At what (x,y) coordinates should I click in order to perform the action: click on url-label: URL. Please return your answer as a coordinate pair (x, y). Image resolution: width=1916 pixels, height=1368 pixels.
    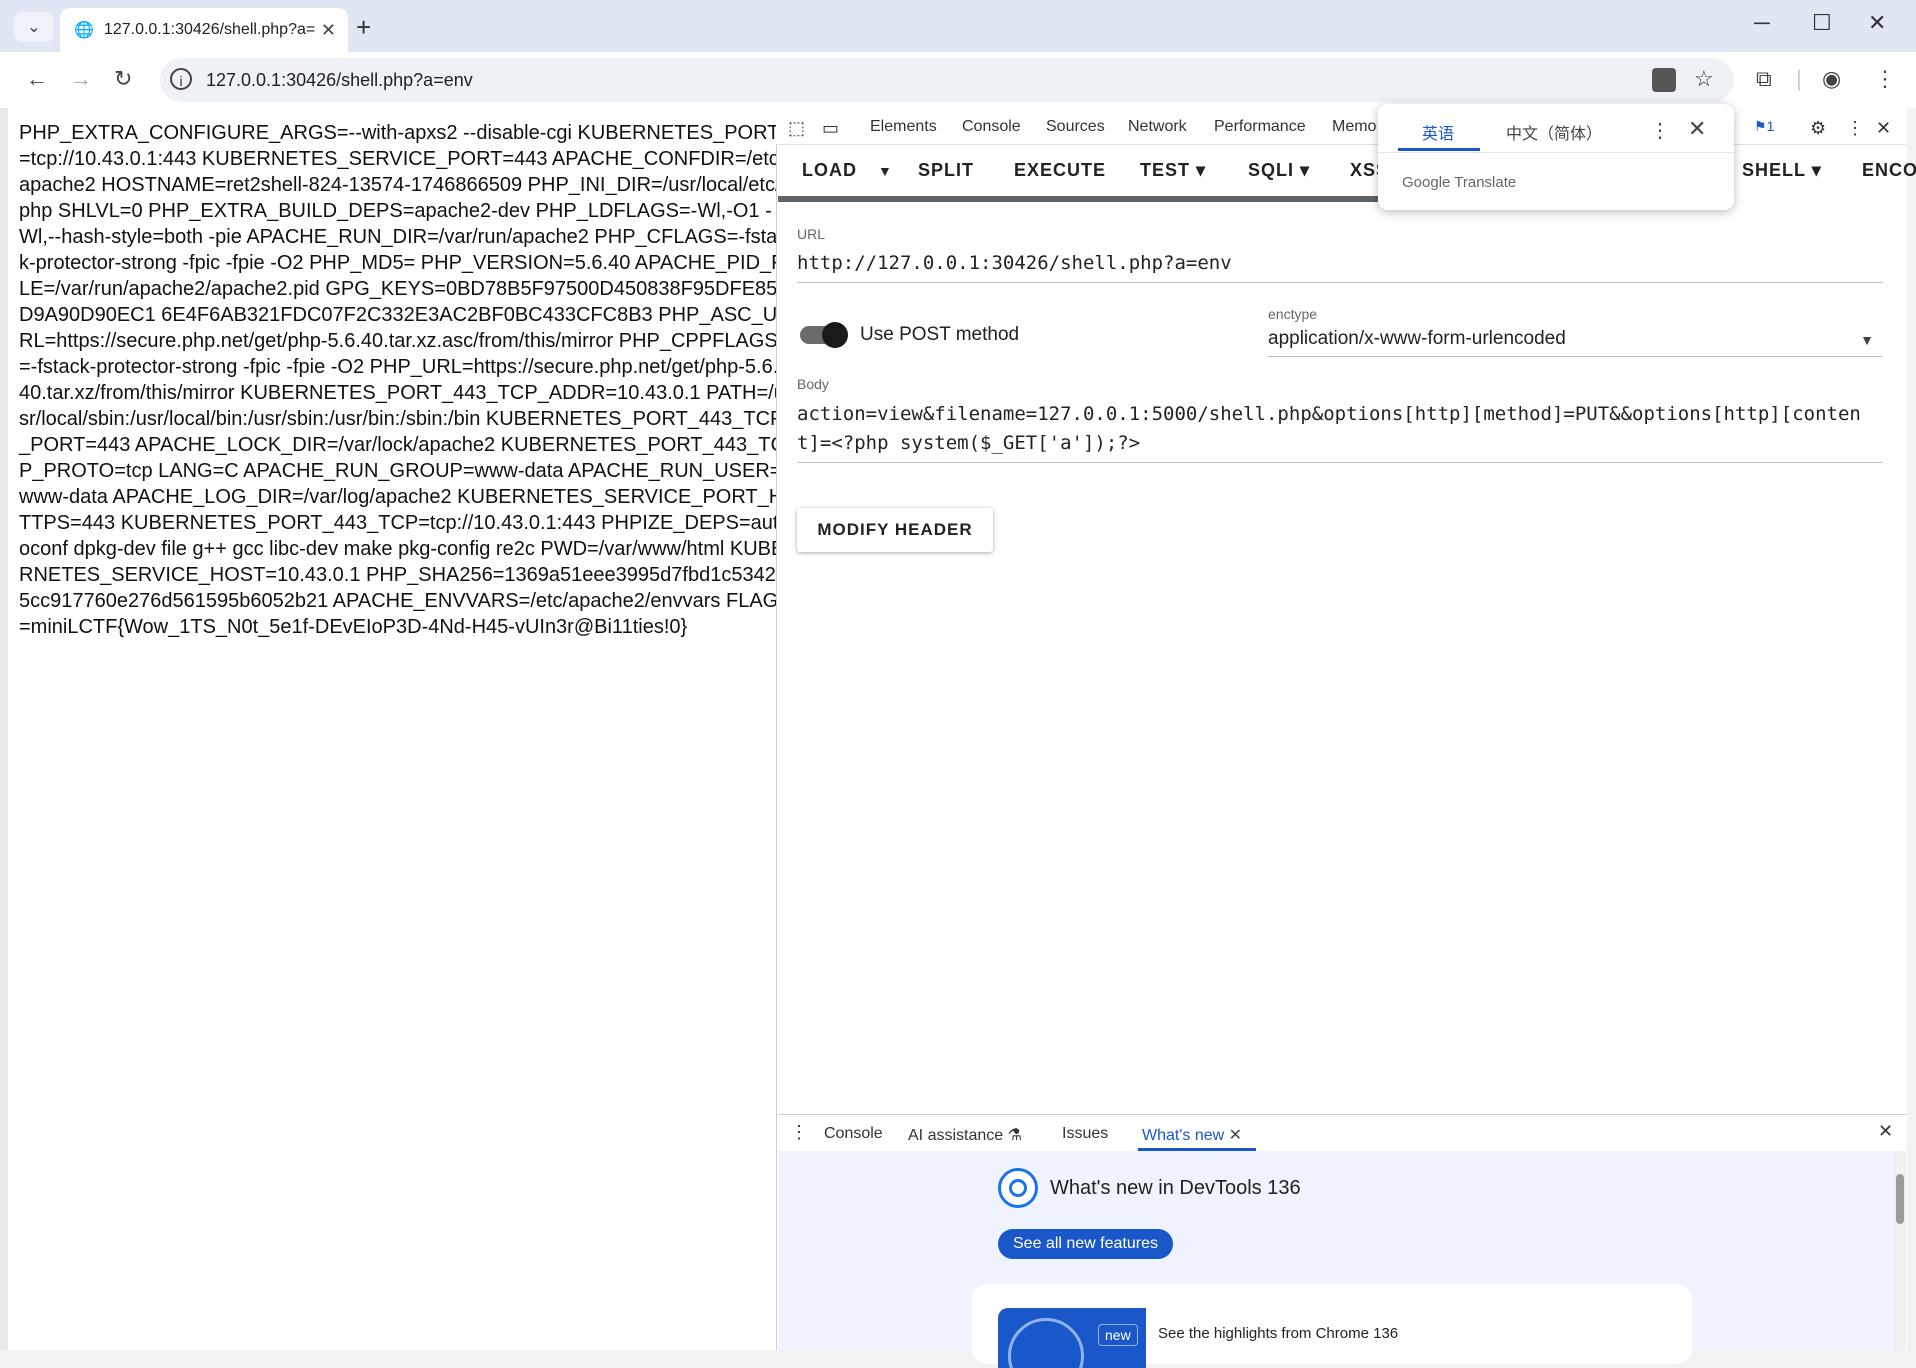
    Looking at the image, I should click on (811, 234).